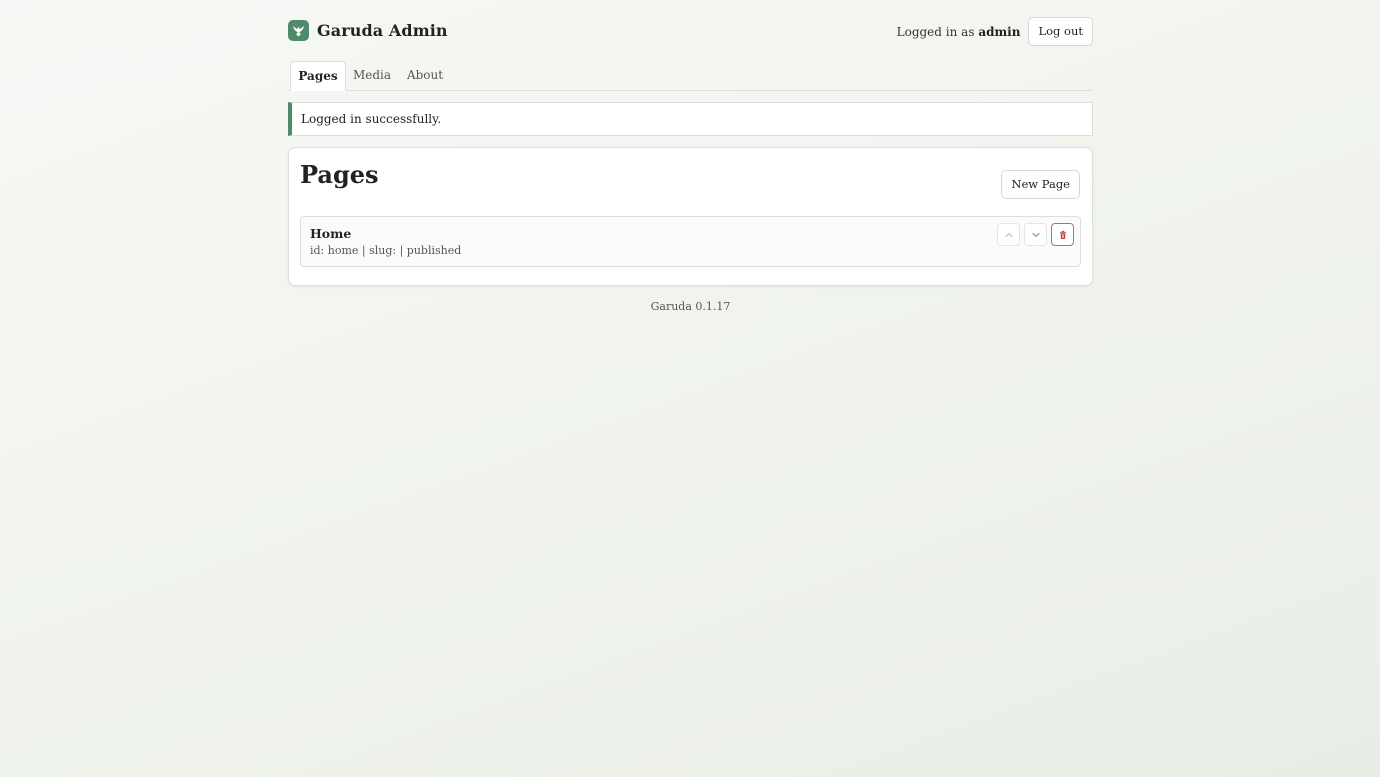  I want to click on tab-about: About, so click(425, 76).